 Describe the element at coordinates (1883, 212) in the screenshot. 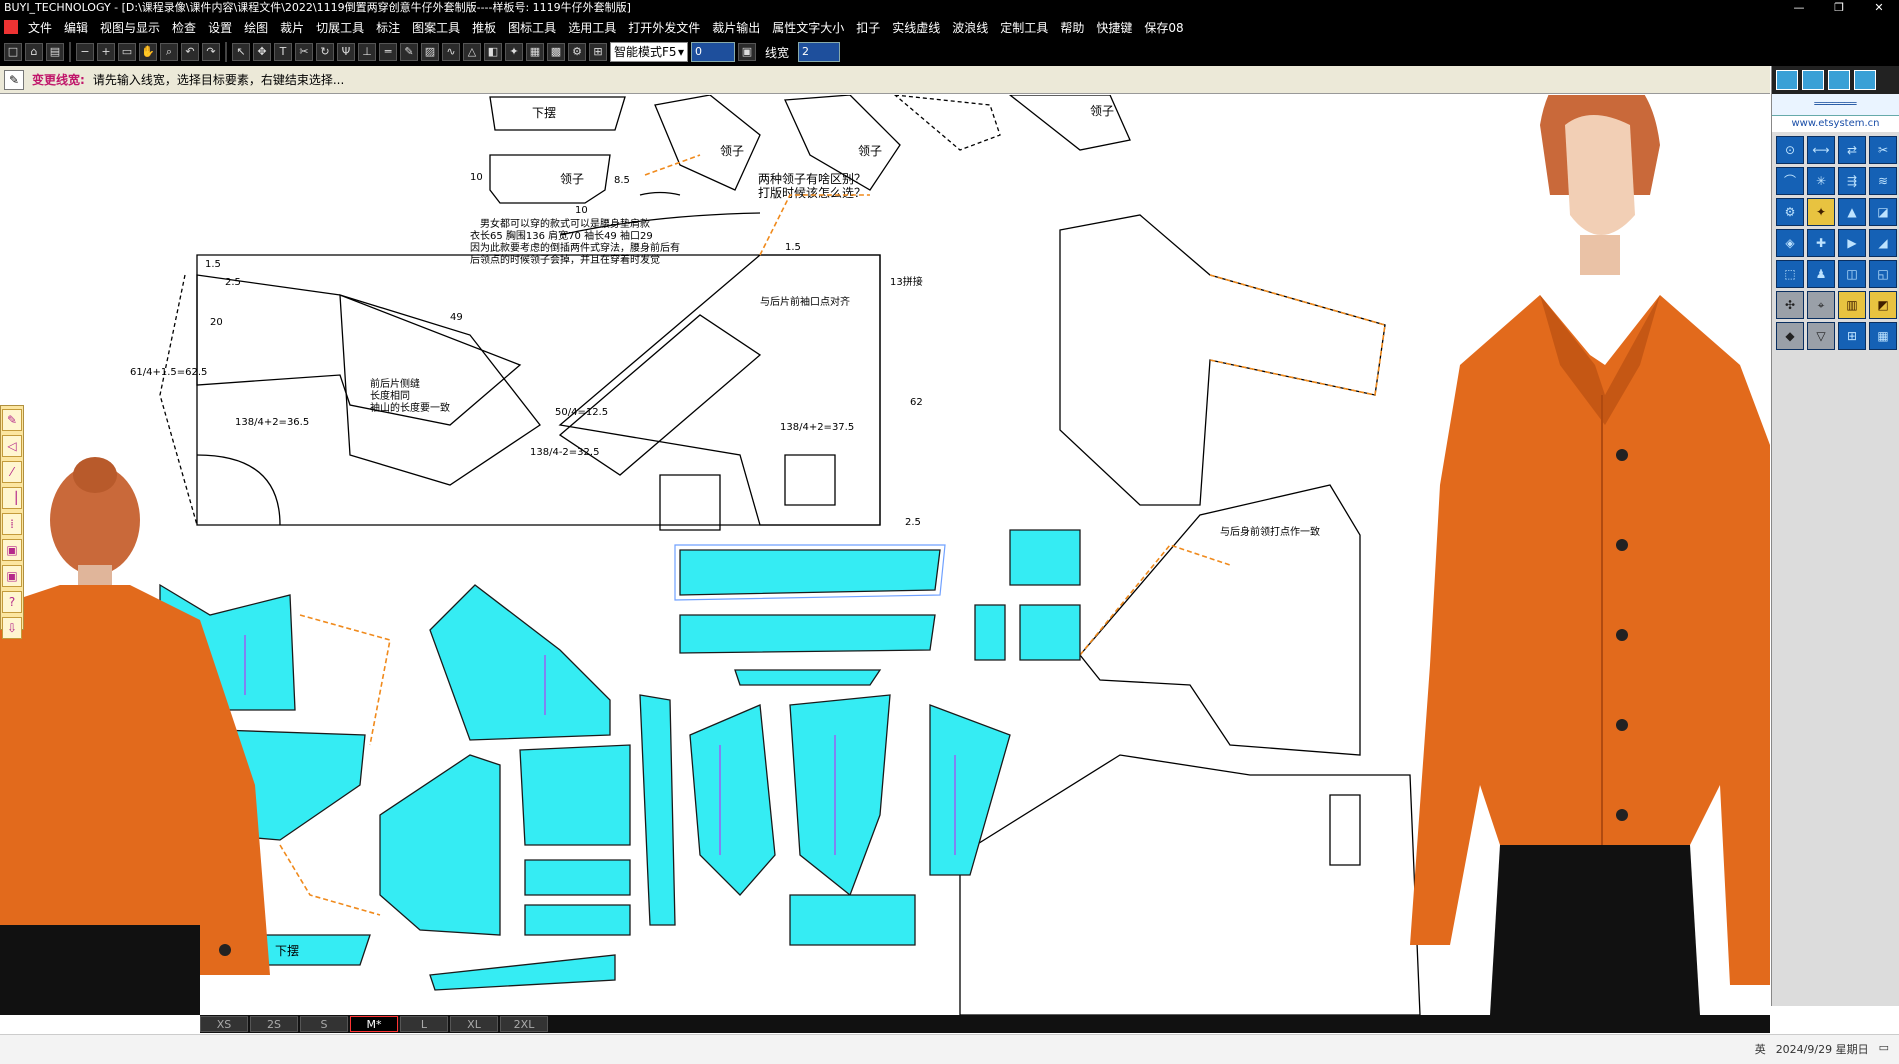

I see `tool-12-icon: ◪` at that location.